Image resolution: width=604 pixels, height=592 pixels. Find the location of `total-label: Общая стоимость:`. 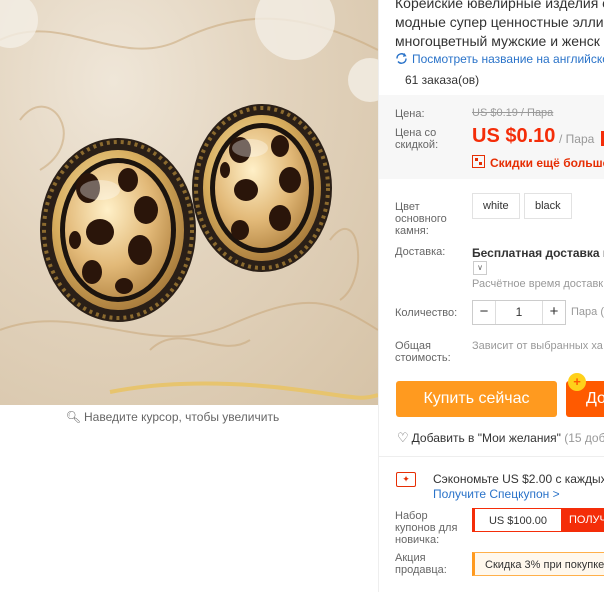

total-label: Общая стоимость: is located at coordinates (423, 352).